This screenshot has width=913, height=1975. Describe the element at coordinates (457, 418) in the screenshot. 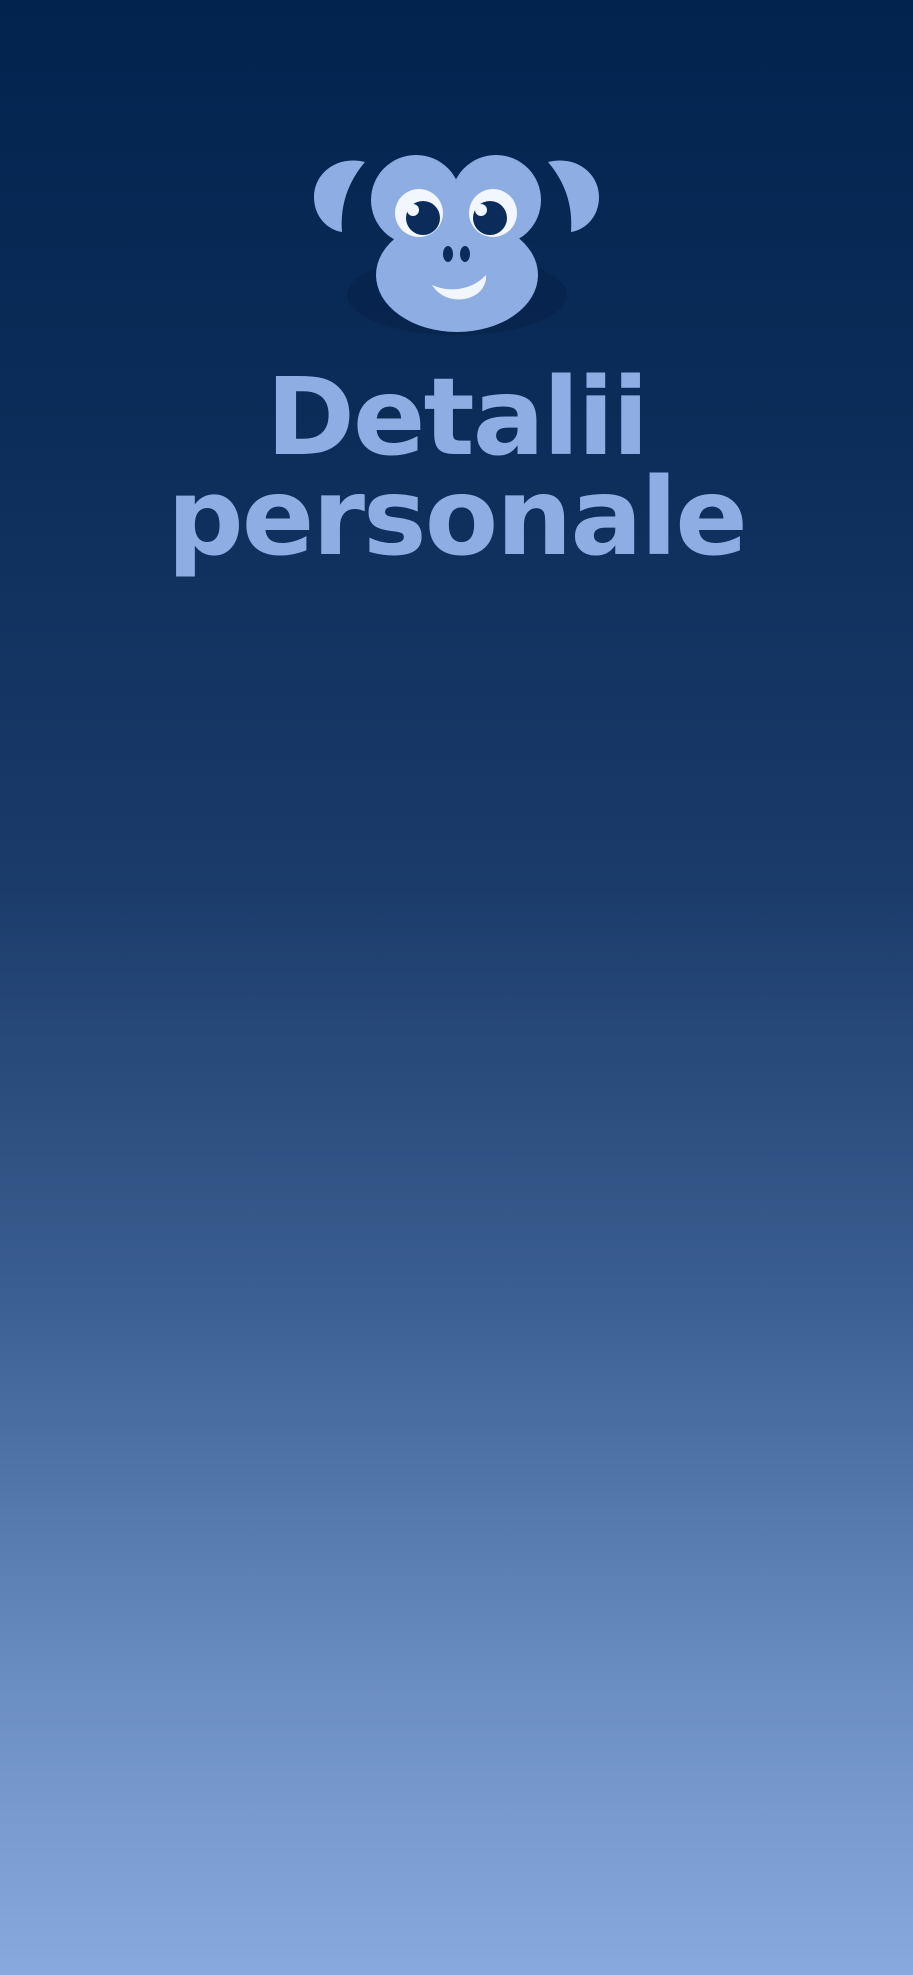

I see `page-title-line-1: Detalii` at that location.